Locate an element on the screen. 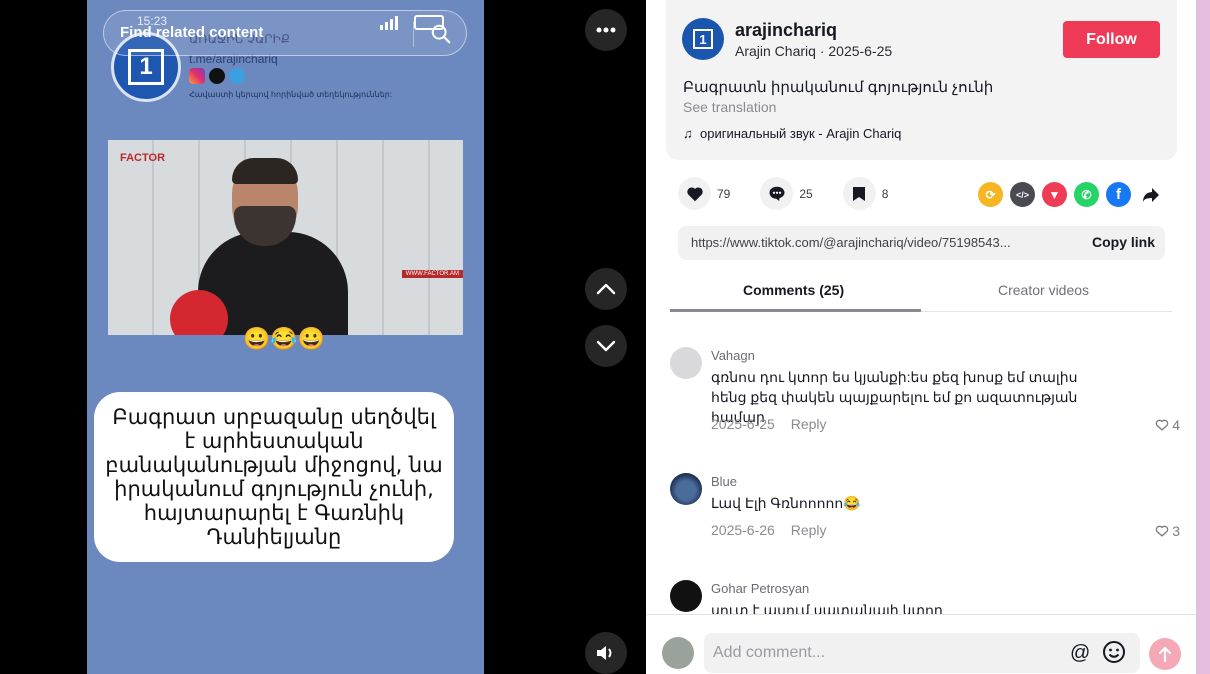 This screenshot has width=1210, height=674. action-bar: 79 25 8 is located at coordinates (798, 193).